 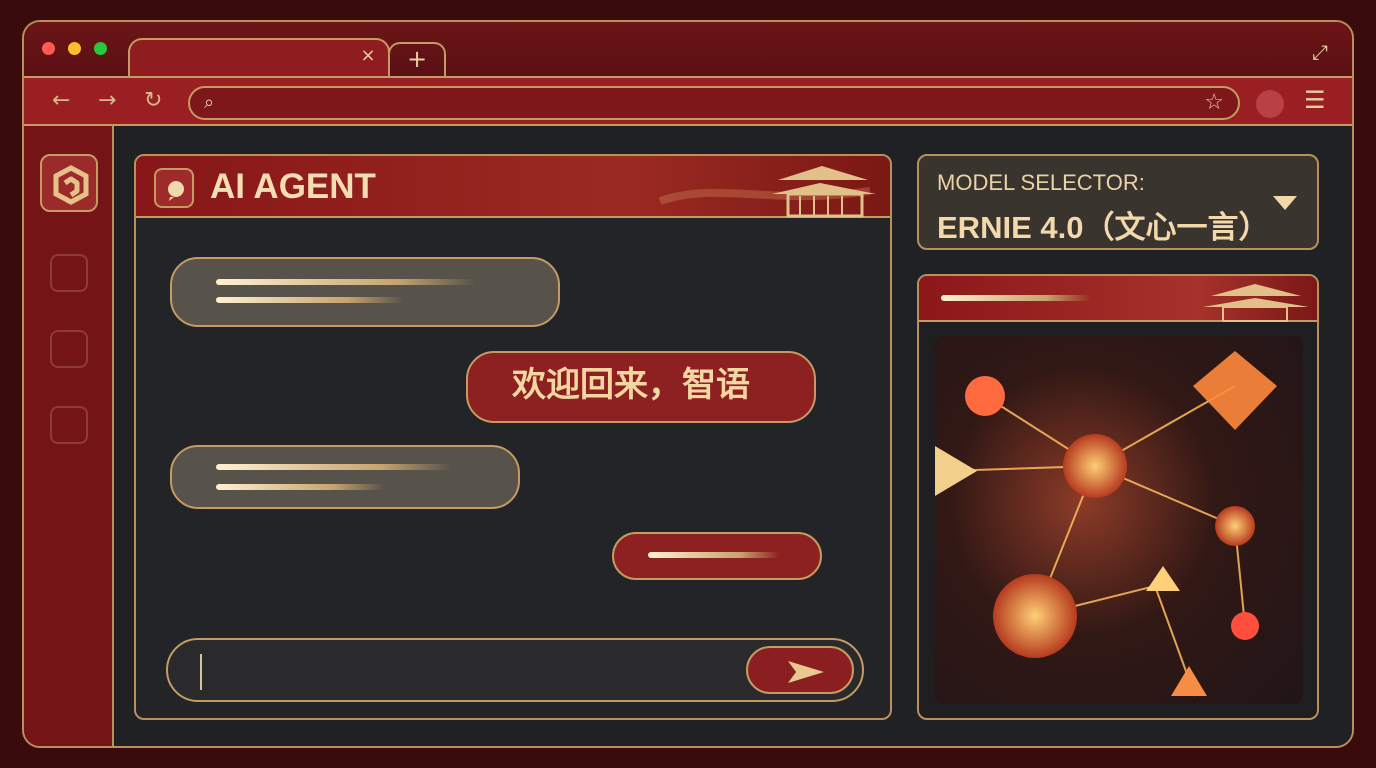 I want to click on ai-network-illustration, so click(x=1119, y=520).